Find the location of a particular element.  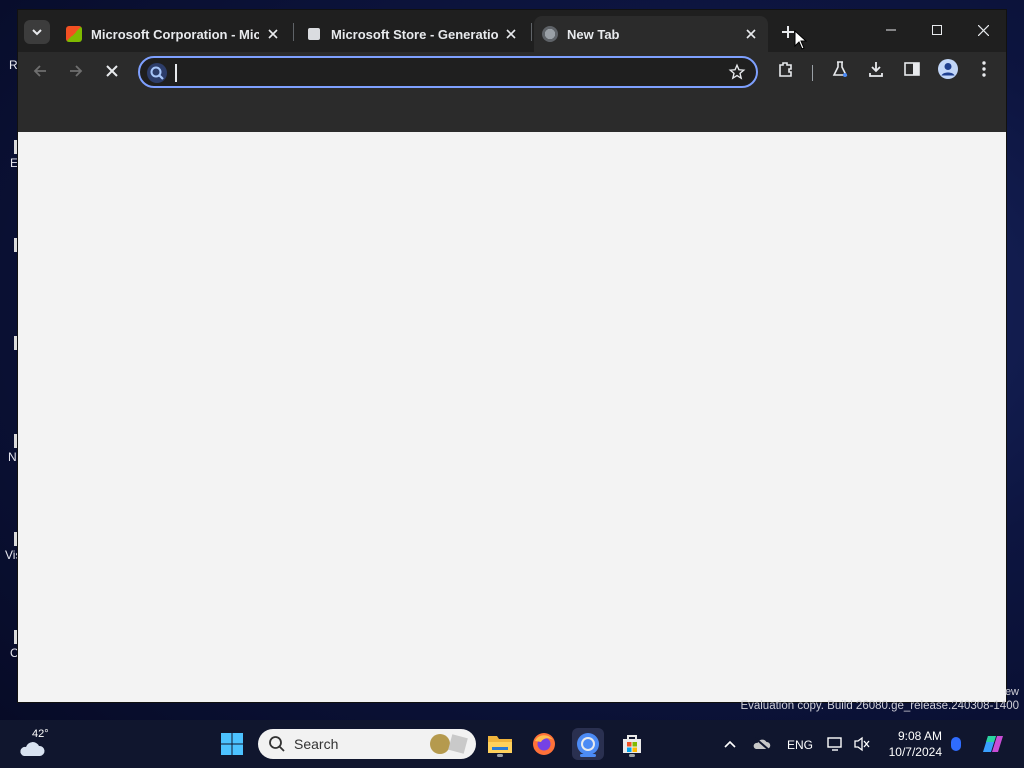

extensions-button is located at coordinates (786, 69).